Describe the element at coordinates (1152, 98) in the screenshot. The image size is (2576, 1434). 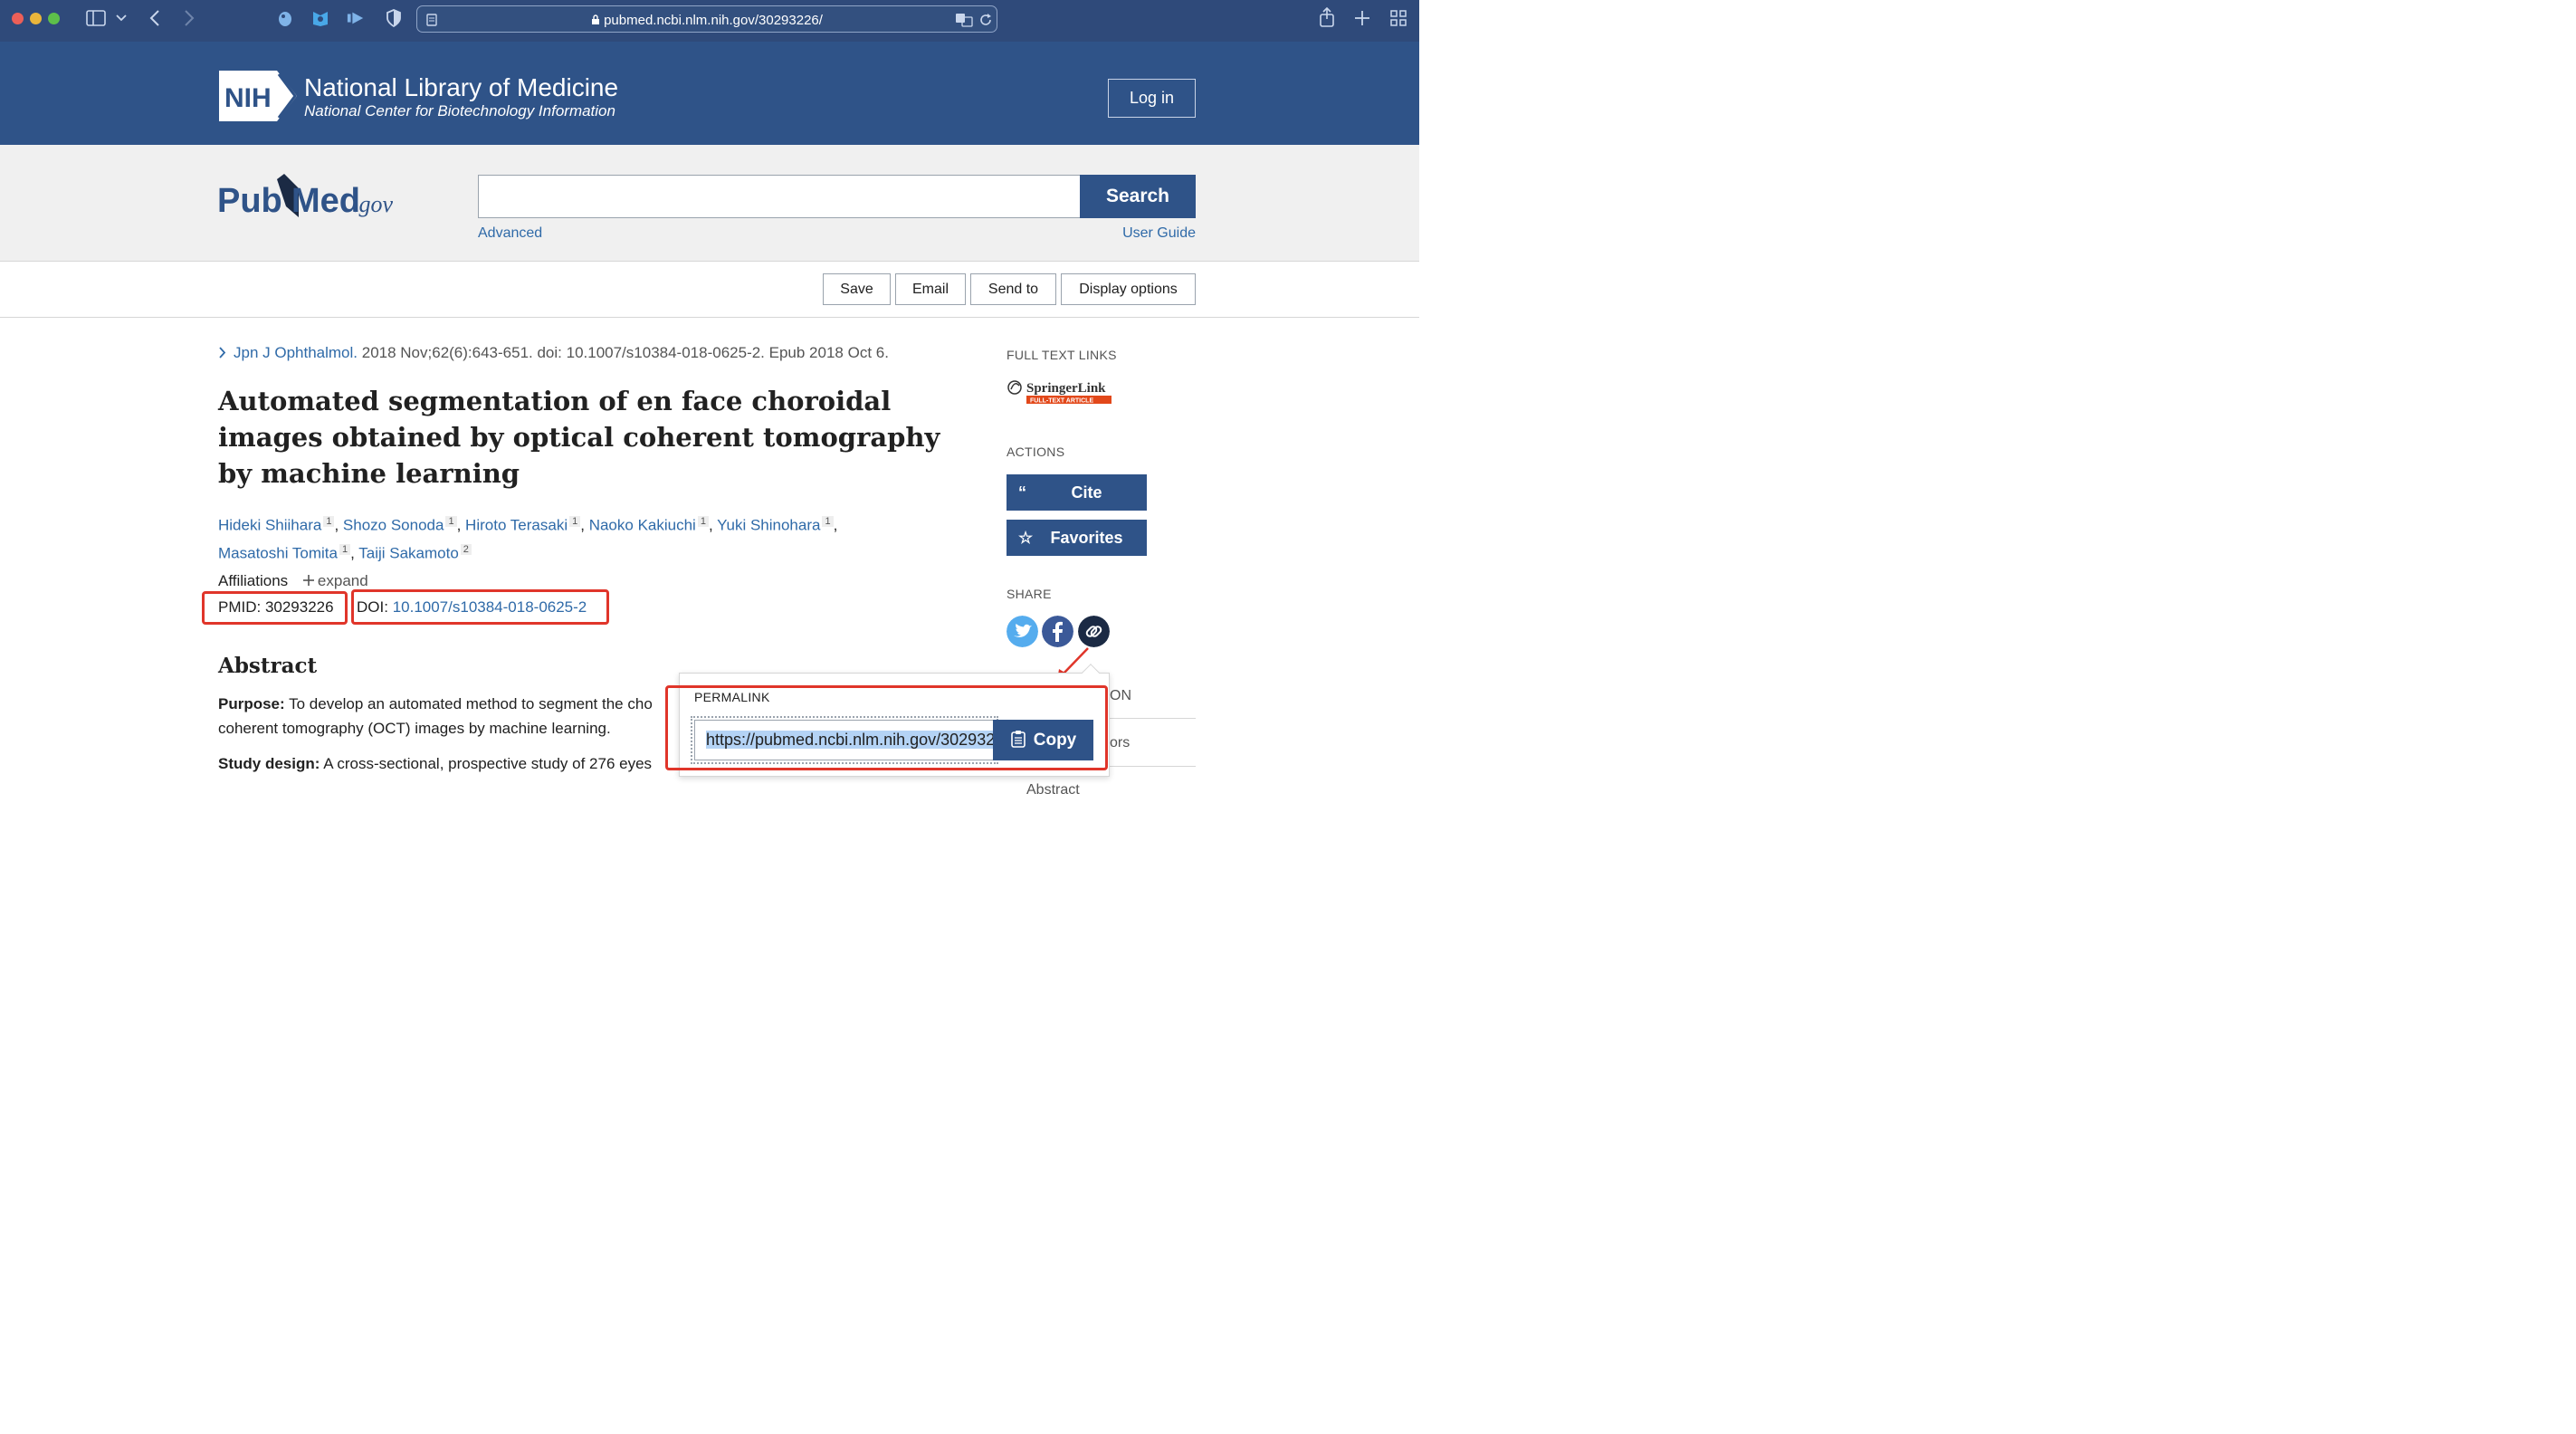
I see `login-button: Log in` at that location.